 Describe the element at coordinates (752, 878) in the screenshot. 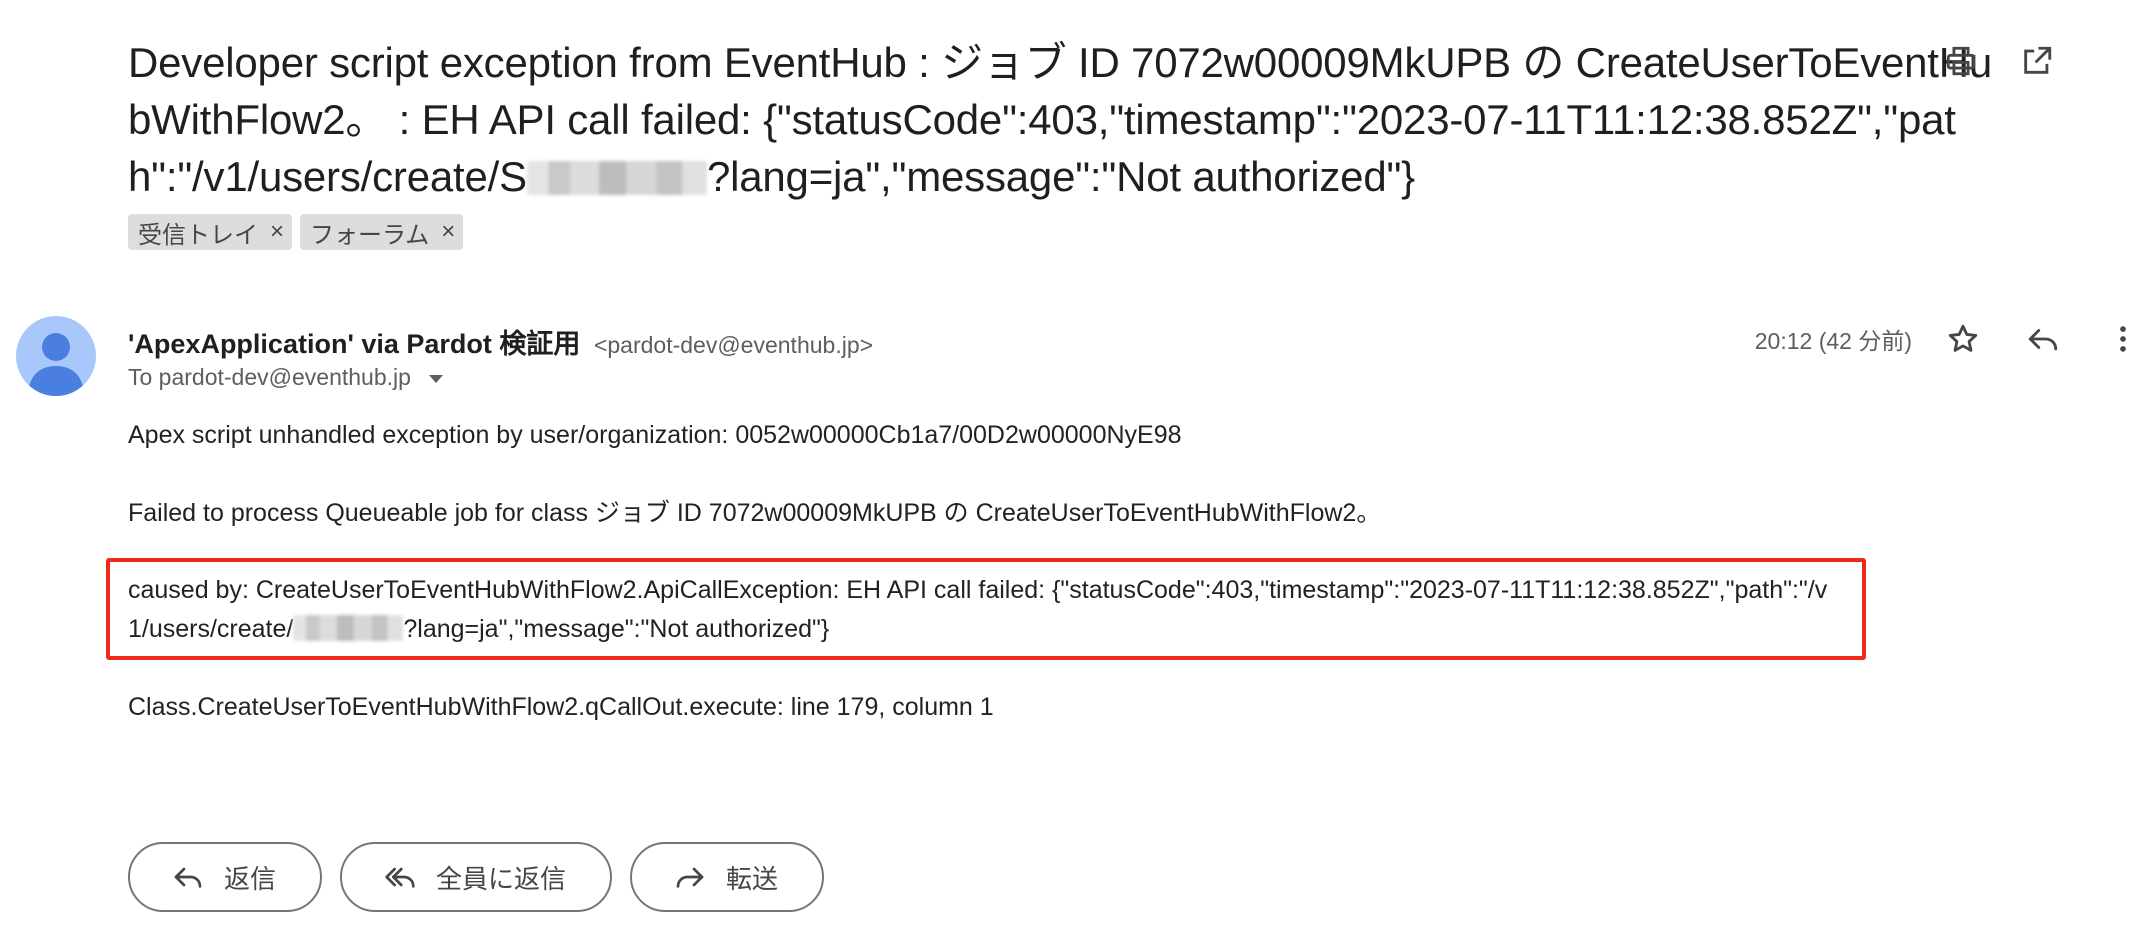

I see `forward-button-label: 転送` at that location.